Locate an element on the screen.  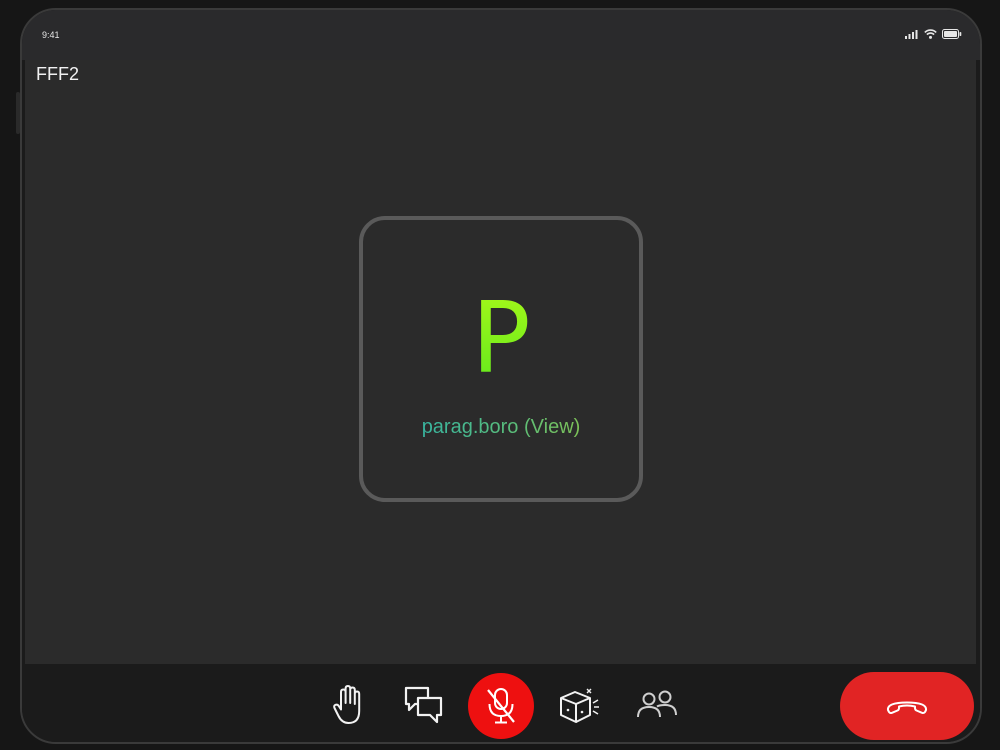
participant-tile: P parag.boro (View) is located at coordinates (501, 359).